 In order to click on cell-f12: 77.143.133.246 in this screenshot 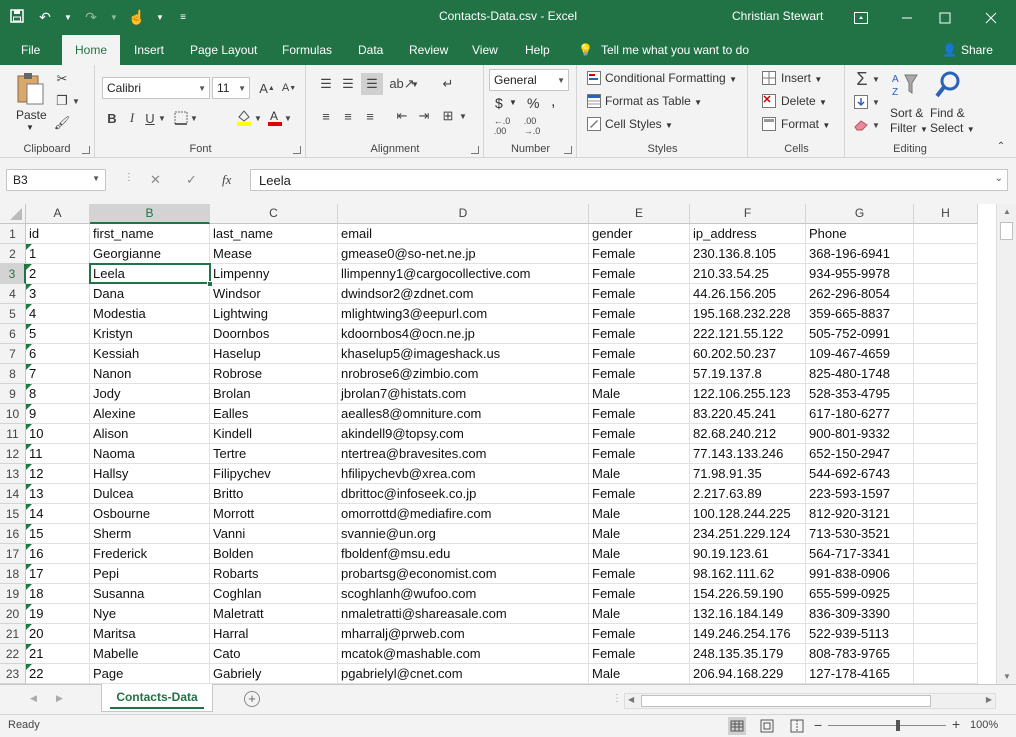, I will do `click(748, 454)`.